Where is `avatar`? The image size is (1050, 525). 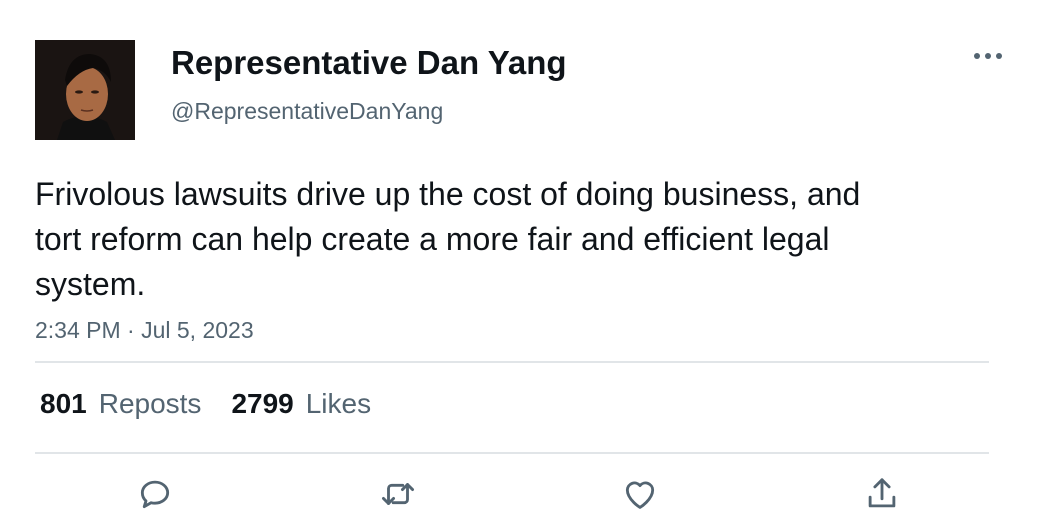 avatar is located at coordinates (85, 90).